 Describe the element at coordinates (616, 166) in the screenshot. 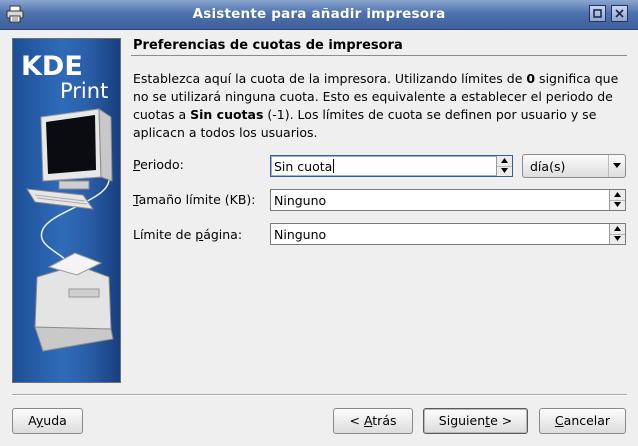

I see `chevron-down-icon` at that location.